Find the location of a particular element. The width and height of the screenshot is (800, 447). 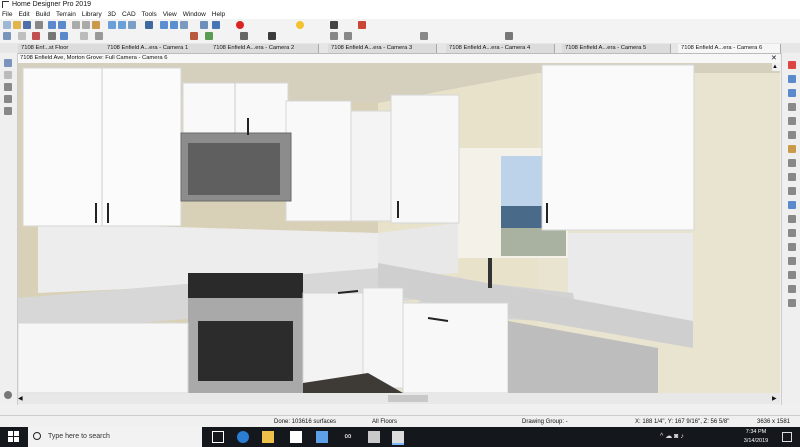

orbit-icon is located at coordinates (8, 87).